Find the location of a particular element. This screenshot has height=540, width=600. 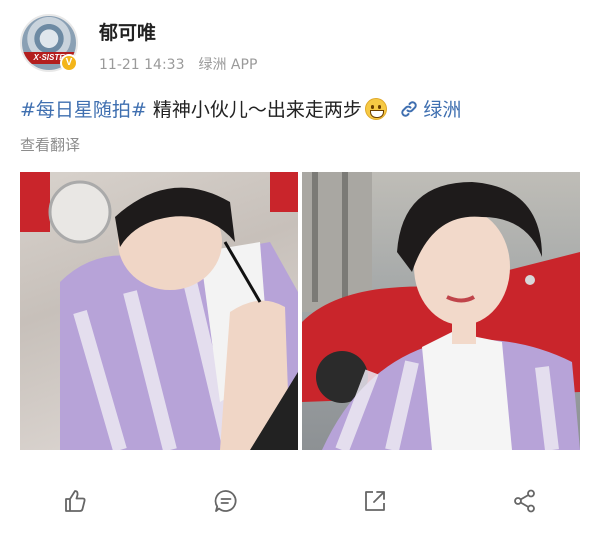

thumbs-up-icon is located at coordinates (75, 501).